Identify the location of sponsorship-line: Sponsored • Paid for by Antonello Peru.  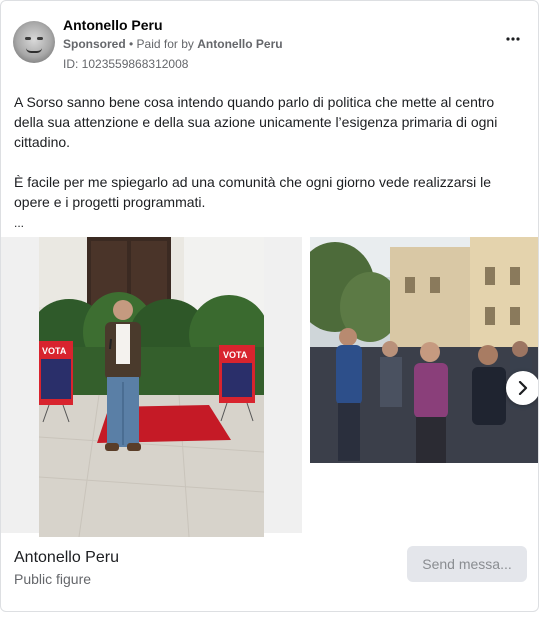
(173, 44).